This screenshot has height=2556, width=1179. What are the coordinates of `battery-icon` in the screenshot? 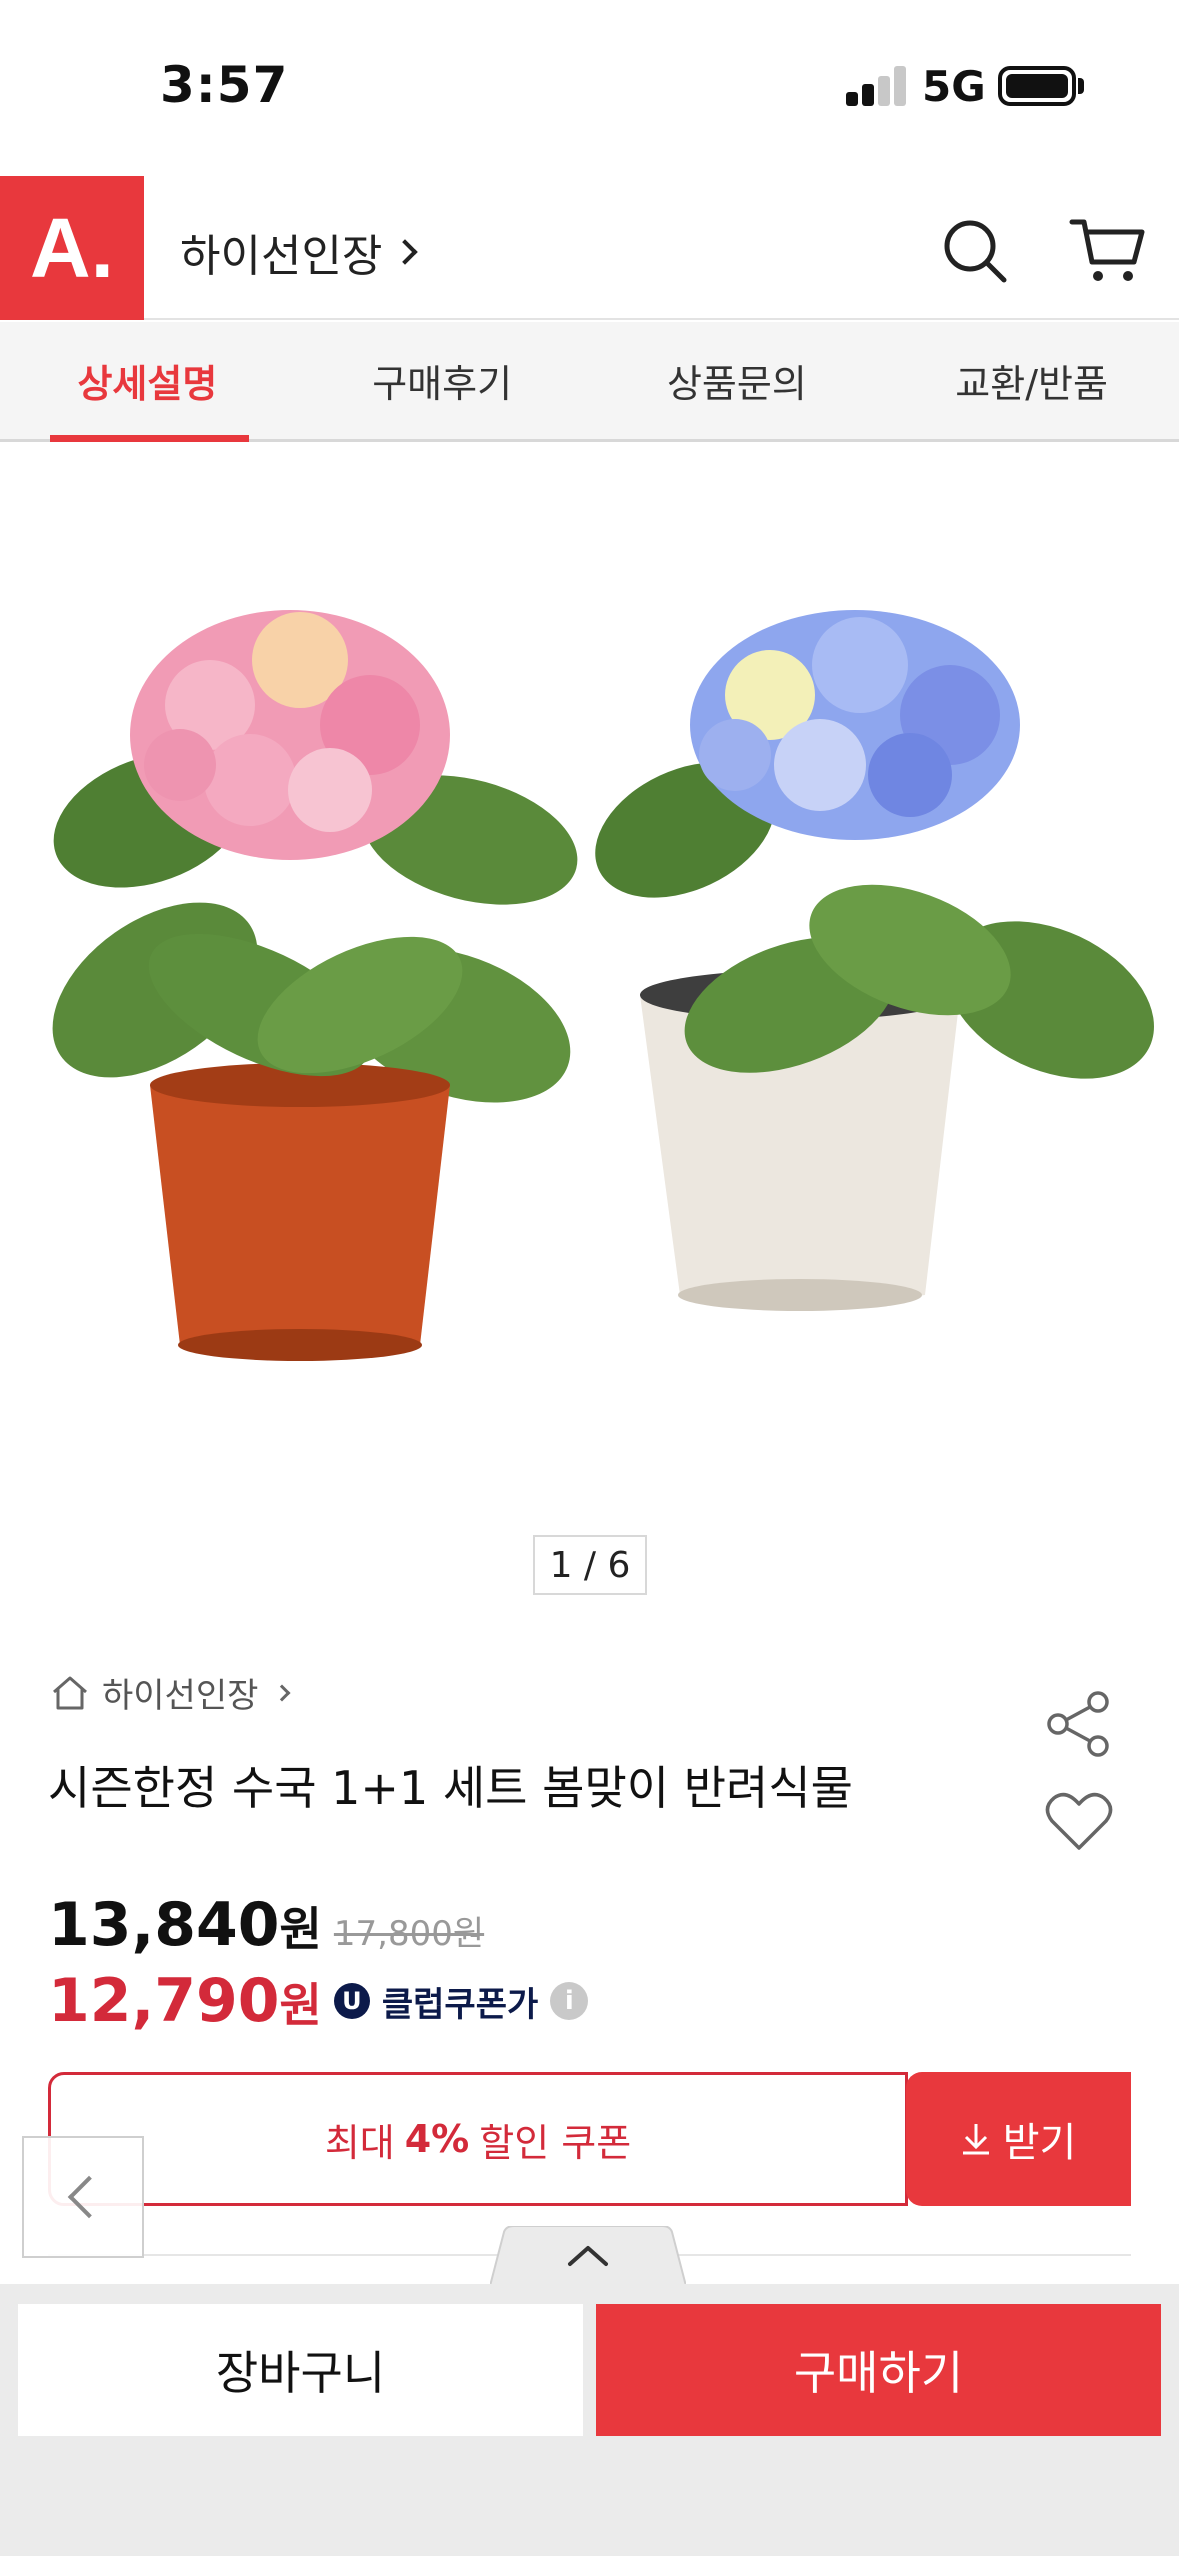 It's located at (1037, 86).